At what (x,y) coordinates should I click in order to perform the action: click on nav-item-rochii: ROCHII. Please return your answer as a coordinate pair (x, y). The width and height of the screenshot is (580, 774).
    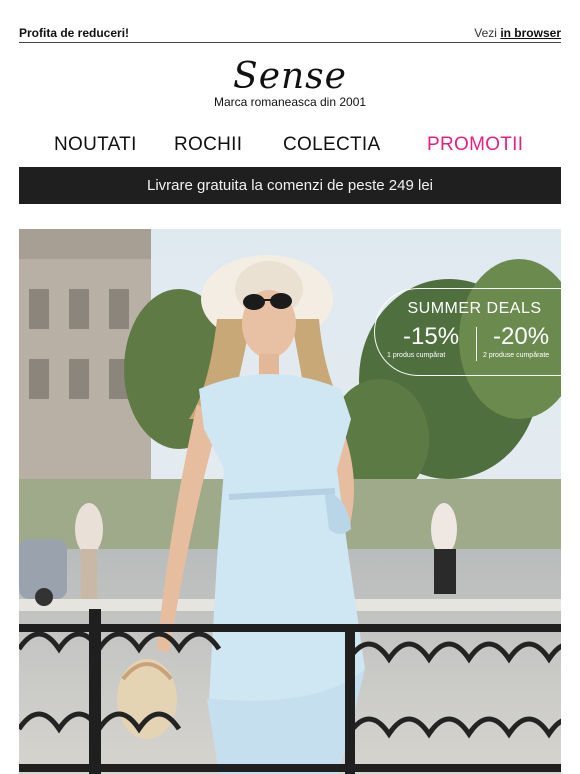
    Looking at the image, I should click on (208, 145).